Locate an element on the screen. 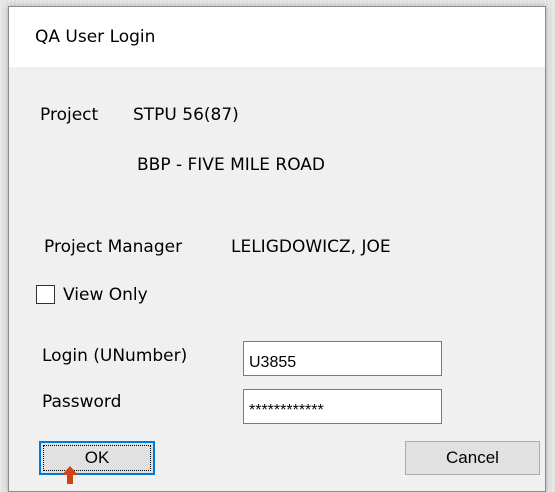 Image resolution: width=555 pixels, height=492 pixels. project-number: STPU 56(87) is located at coordinates (186, 115).